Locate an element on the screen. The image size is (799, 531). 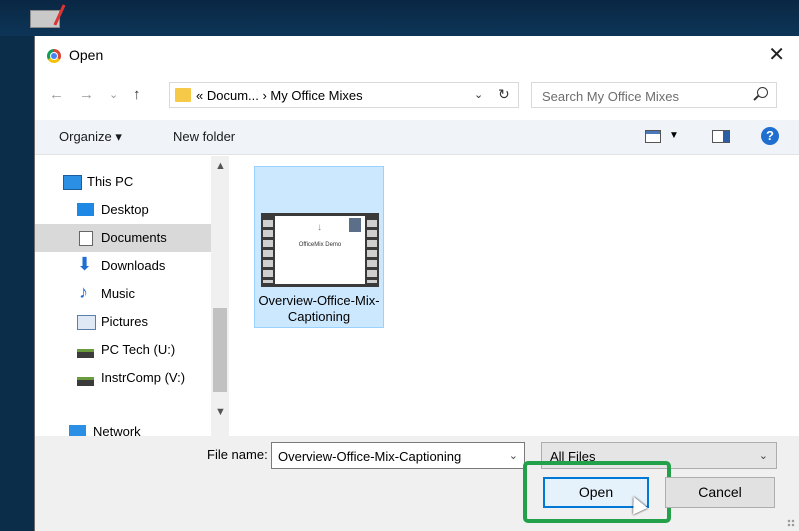
thumbnail-title: OfficeMix Demo is located at coordinates (320, 245).